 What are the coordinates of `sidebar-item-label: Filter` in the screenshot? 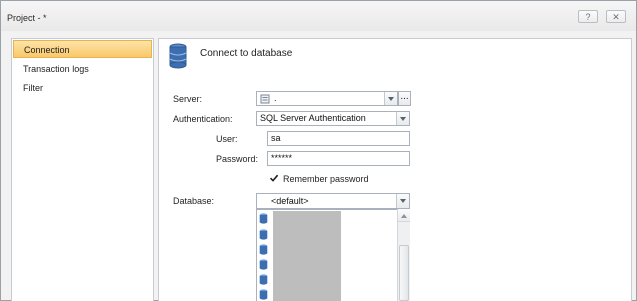 It's located at (33, 88).